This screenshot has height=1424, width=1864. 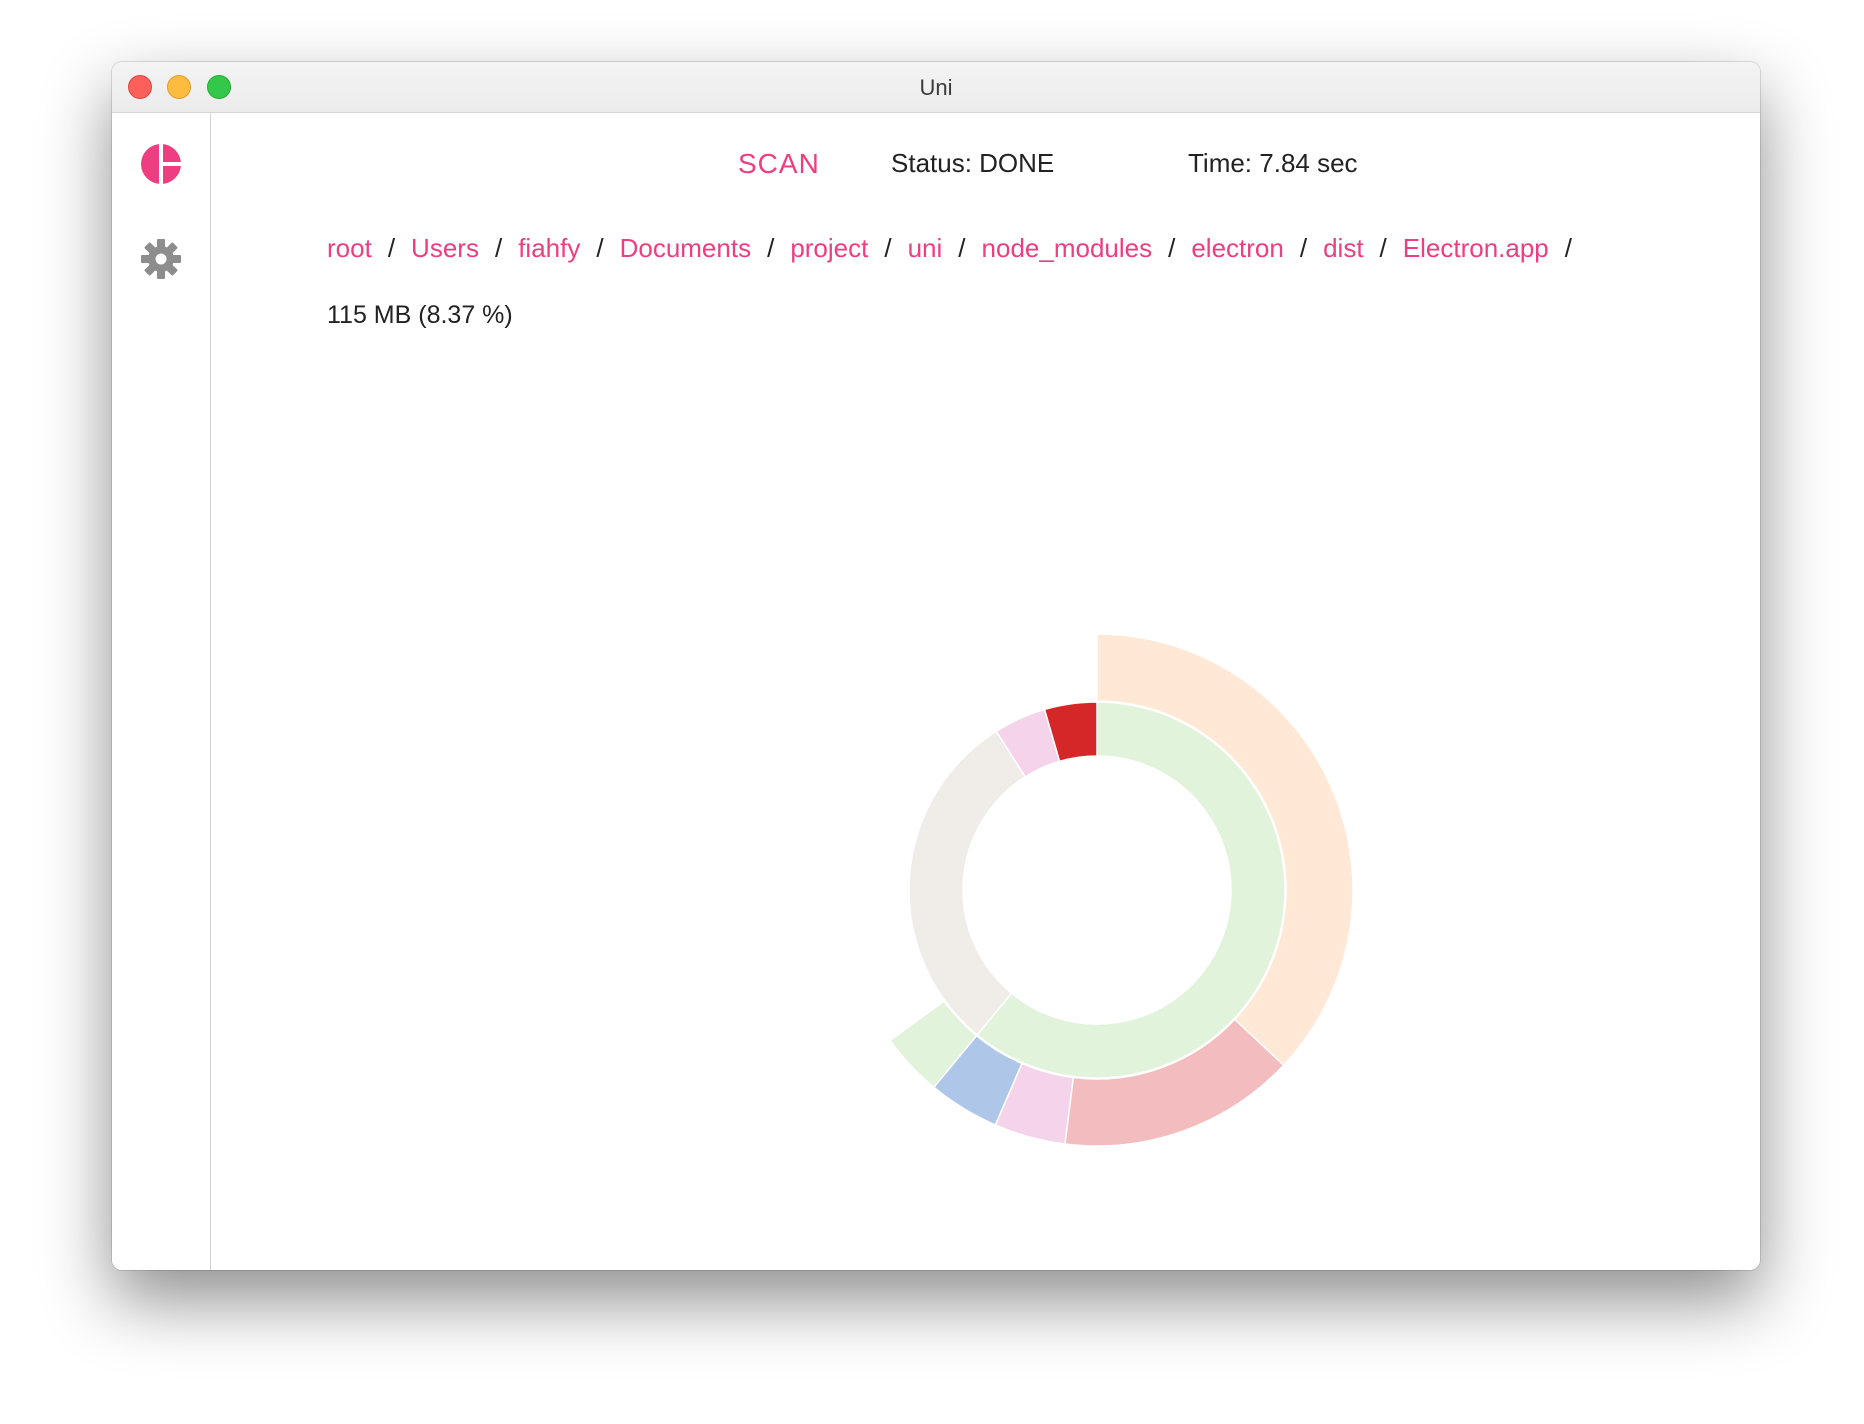 What do you see at coordinates (161, 691) in the screenshot?
I see `sidebar` at bounding box center [161, 691].